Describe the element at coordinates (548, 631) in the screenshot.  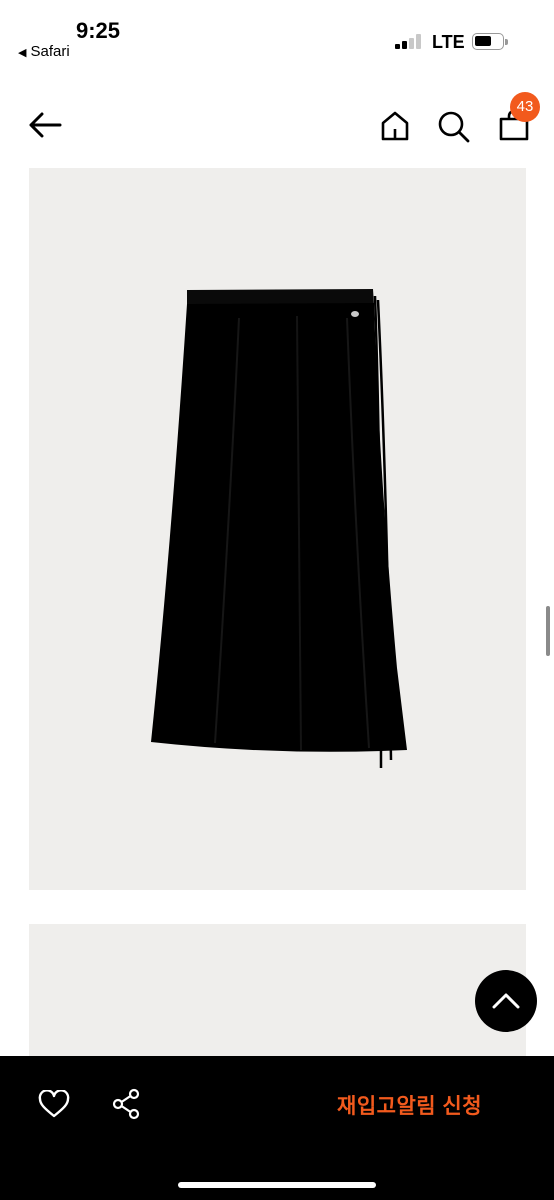
I see `scrollbar-thumb` at that location.